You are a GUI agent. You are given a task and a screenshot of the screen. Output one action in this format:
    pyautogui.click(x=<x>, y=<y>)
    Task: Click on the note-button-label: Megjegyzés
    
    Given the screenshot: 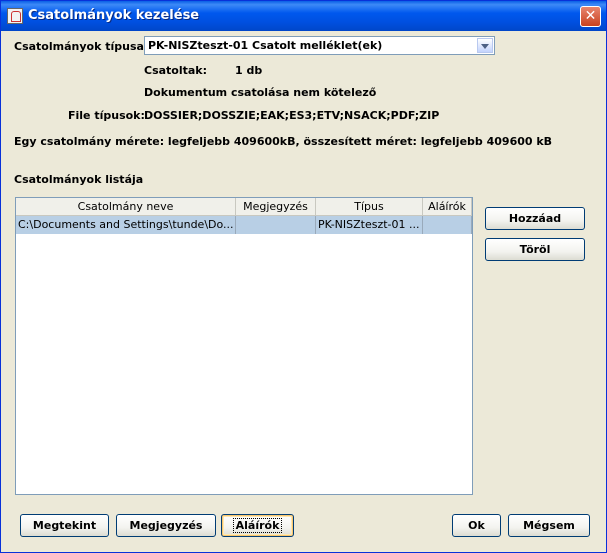 What is the action you would take?
    pyautogui.click(x=166, y=525)
    